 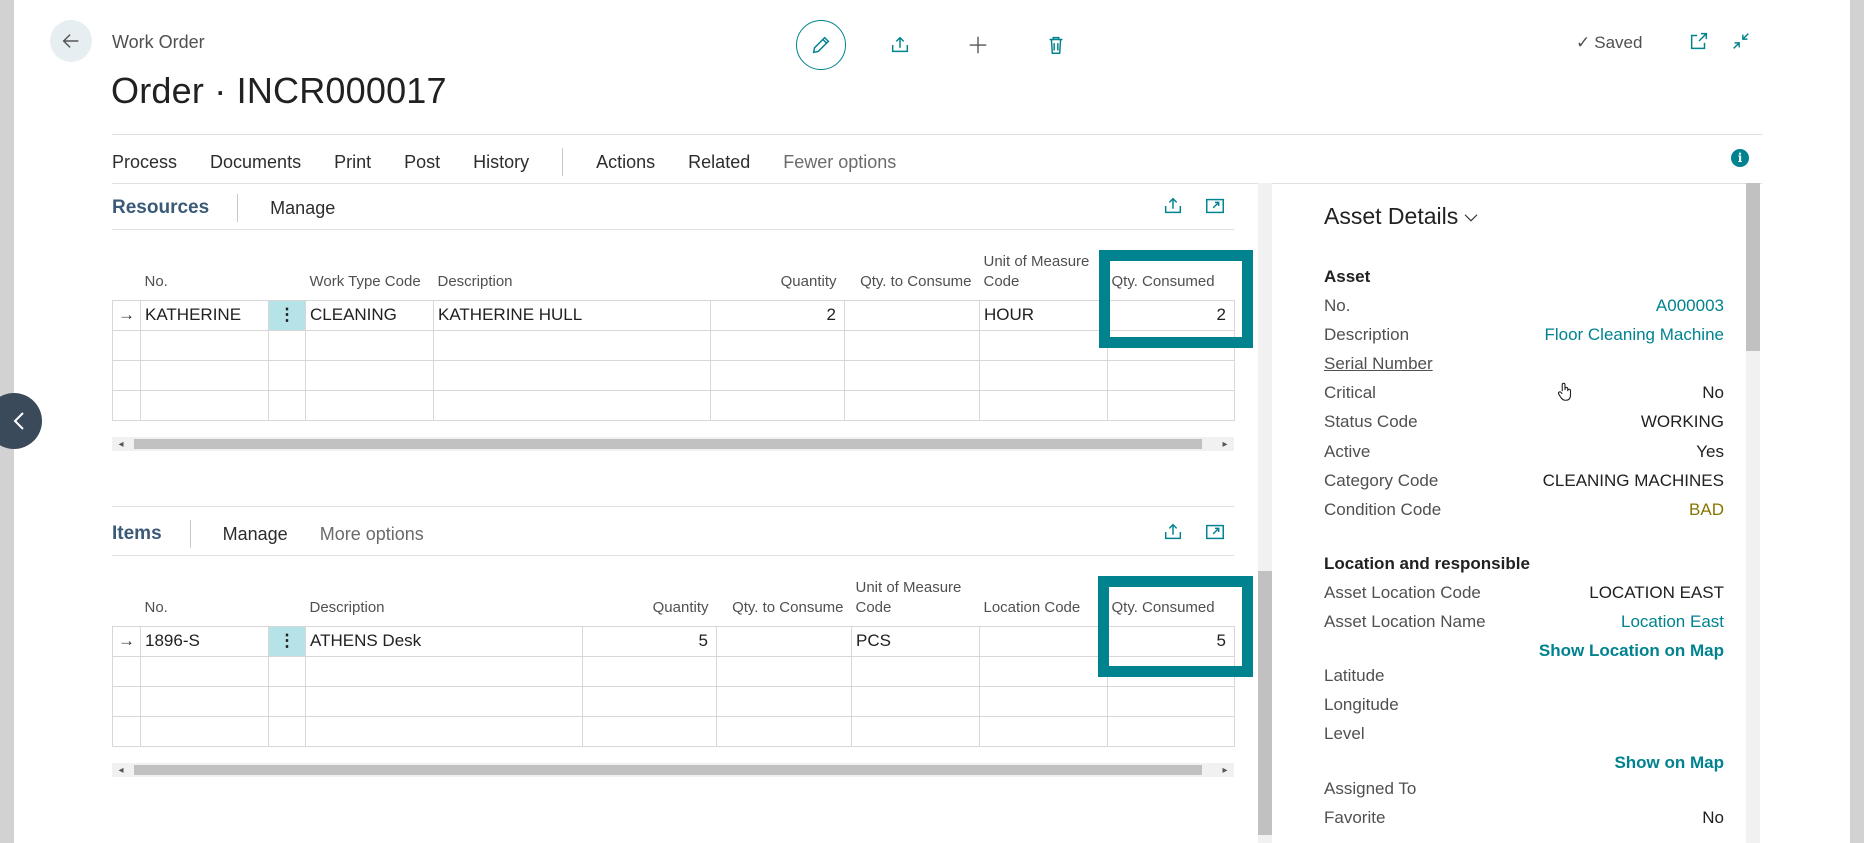 What do you see at coordinates (1634, 335) in the screenshot?
I see `asset-description-link: Floor Cleaning Machine` at bounding box center [1634, 335].